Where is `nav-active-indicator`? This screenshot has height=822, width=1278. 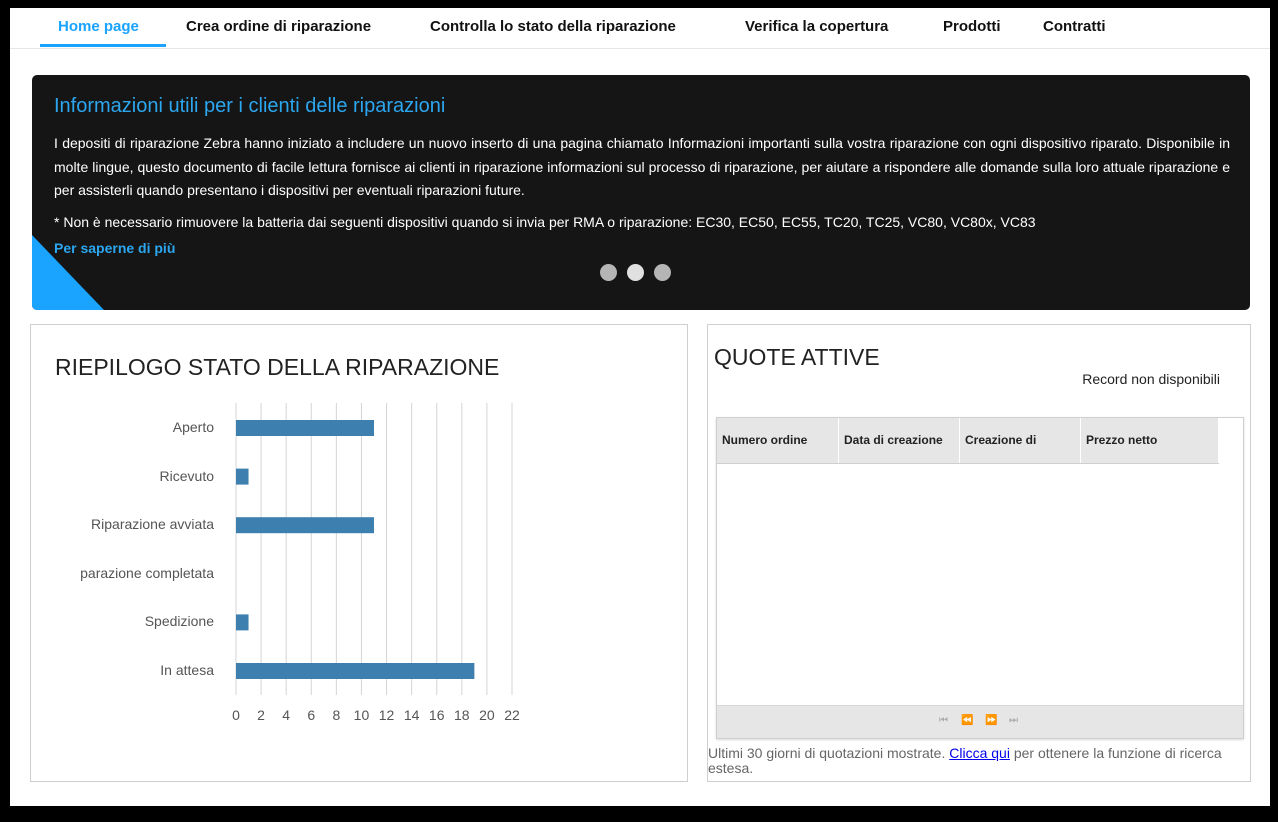
nav-active-indicator is located at coordinates (103, 45).